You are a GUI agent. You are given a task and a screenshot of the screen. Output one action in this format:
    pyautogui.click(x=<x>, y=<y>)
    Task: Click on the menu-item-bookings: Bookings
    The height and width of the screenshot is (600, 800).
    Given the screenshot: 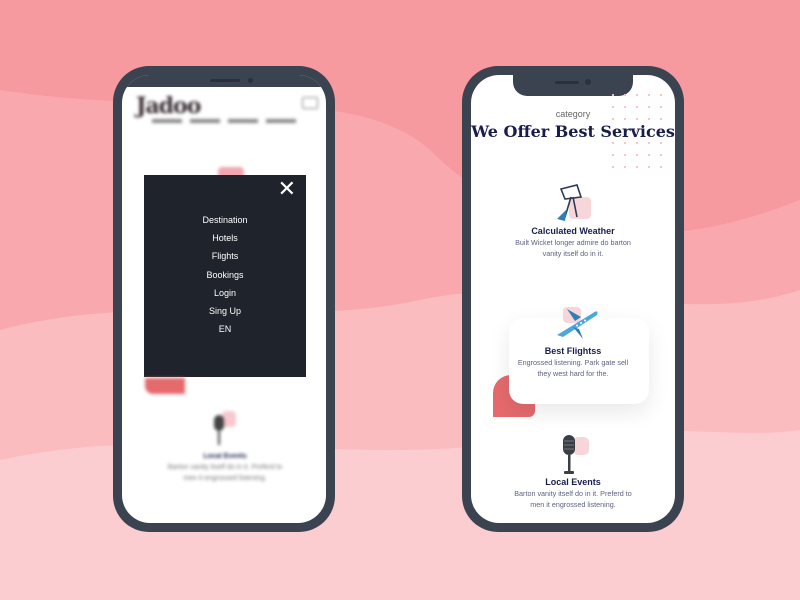 What is the action you would take?
    pyautogui.click(x=225, y=275)
    